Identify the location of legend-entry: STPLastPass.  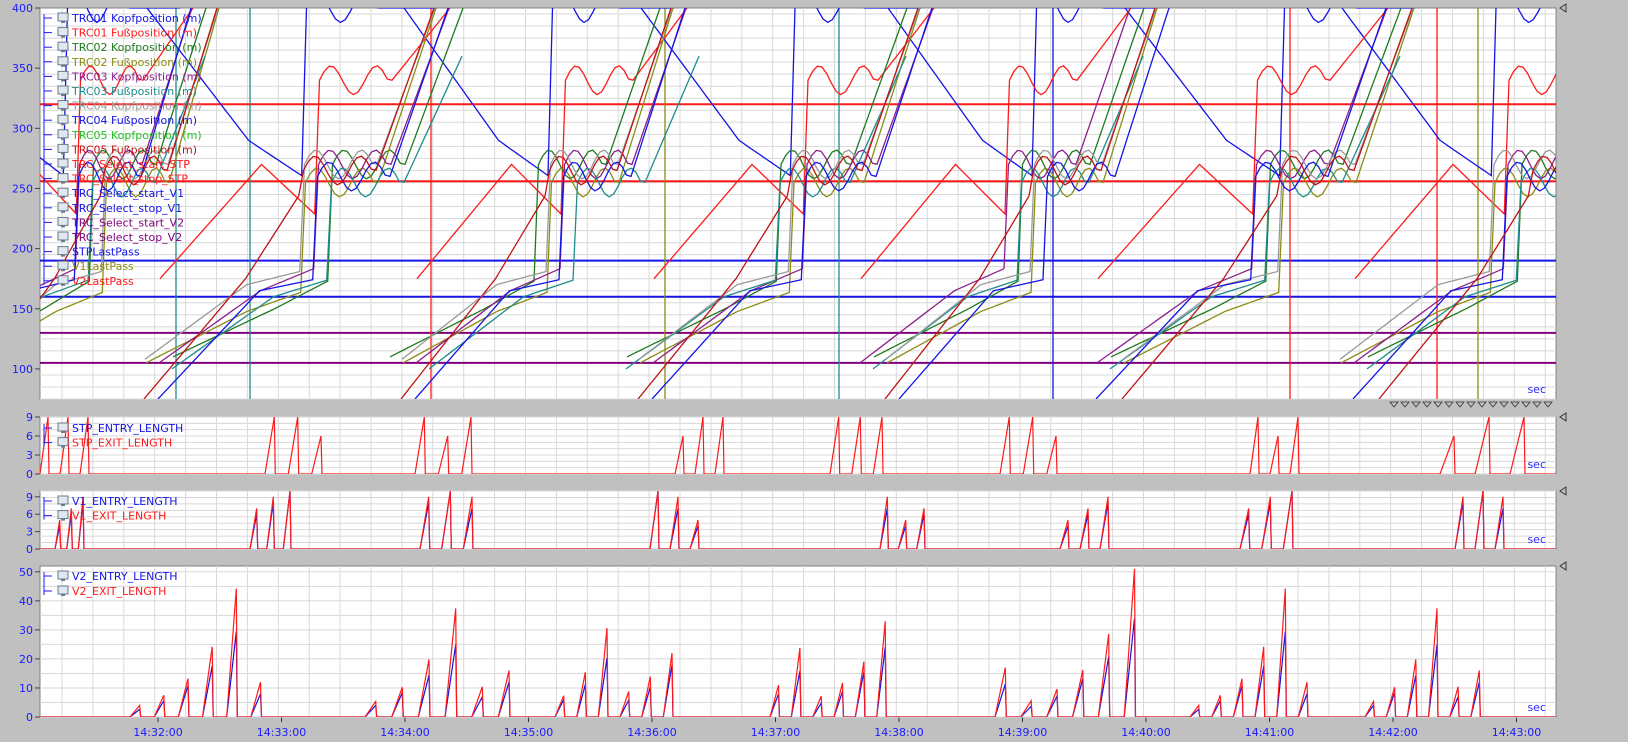
(106, 252).